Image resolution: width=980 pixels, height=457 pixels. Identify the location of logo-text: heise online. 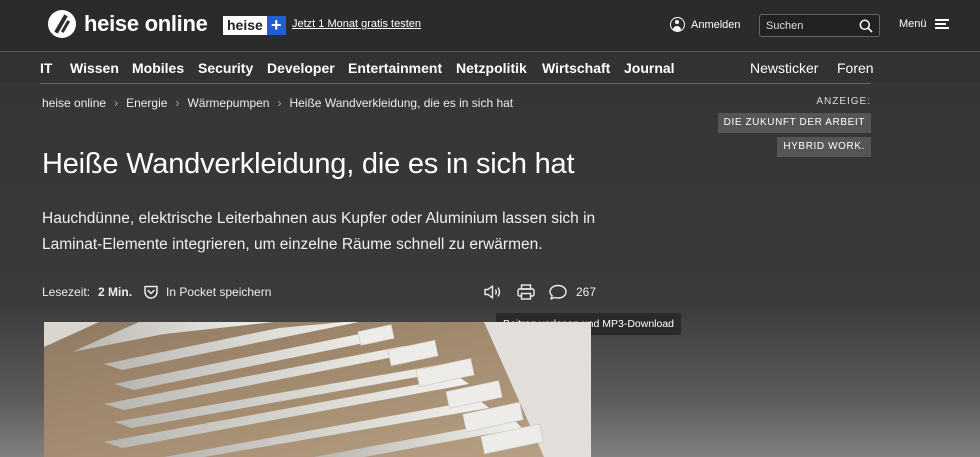
(146, 23).